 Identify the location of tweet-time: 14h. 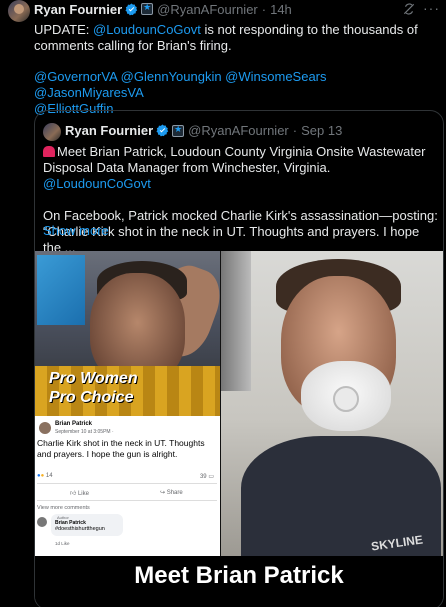
(281, 9).